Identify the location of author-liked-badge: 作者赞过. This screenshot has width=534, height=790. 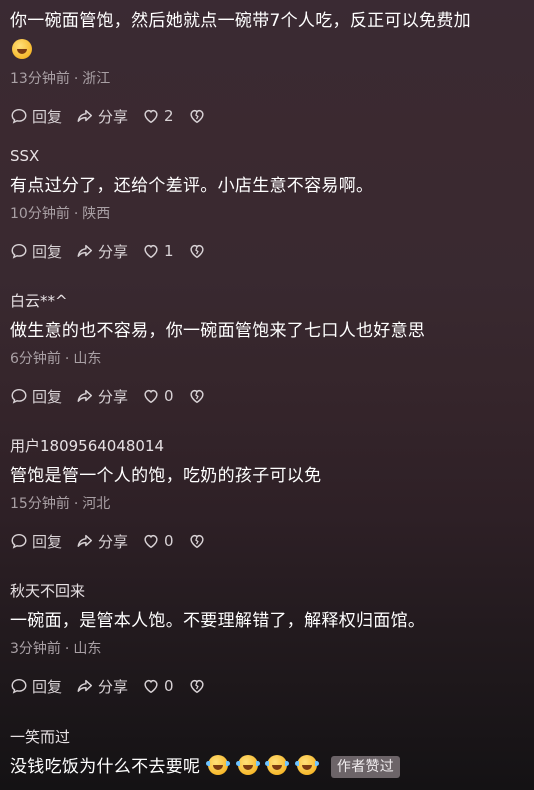
(365, 767).